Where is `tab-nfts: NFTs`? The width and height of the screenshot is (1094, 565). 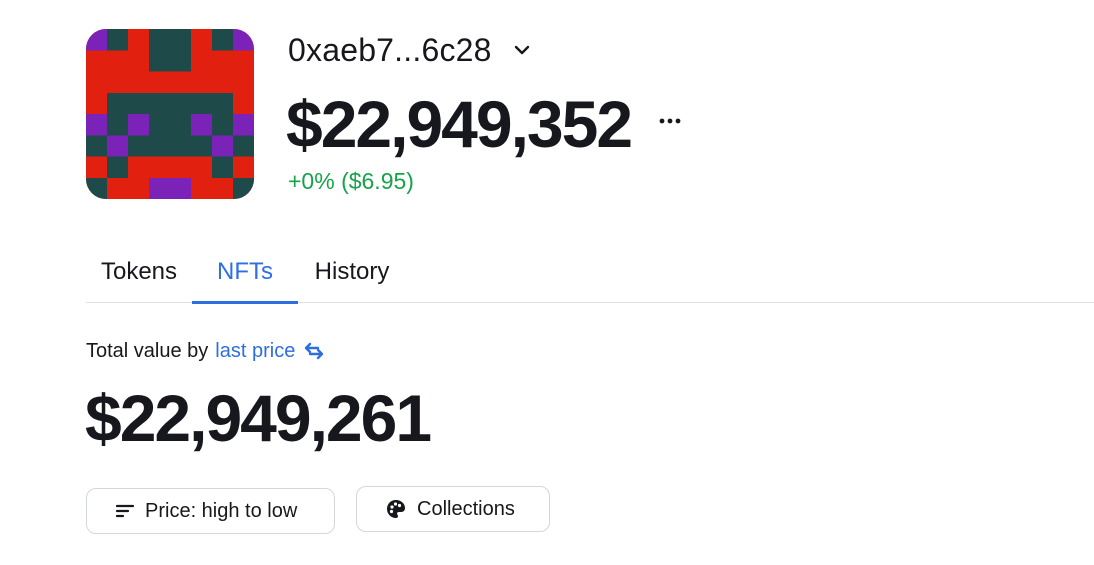 tab-nfts: NFTs is located at coordinates (245, 273).